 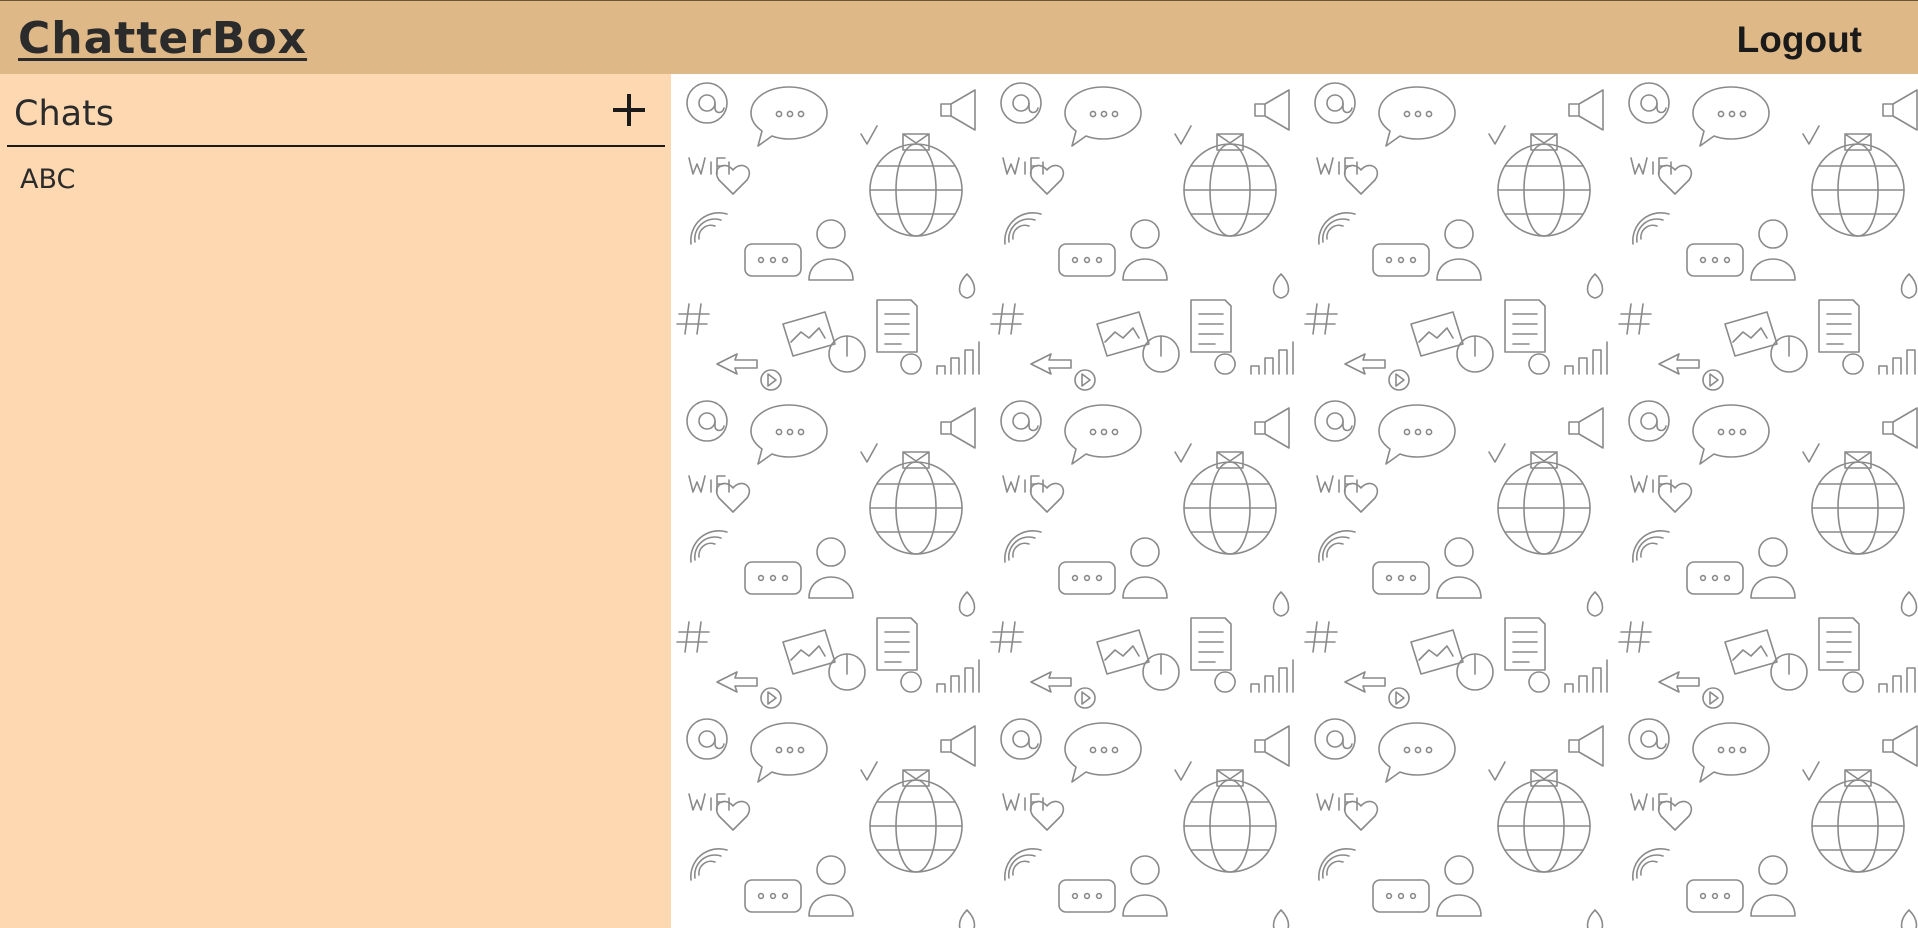 I want to click on sidebar-title: Chats, so click(x=64, y=114).